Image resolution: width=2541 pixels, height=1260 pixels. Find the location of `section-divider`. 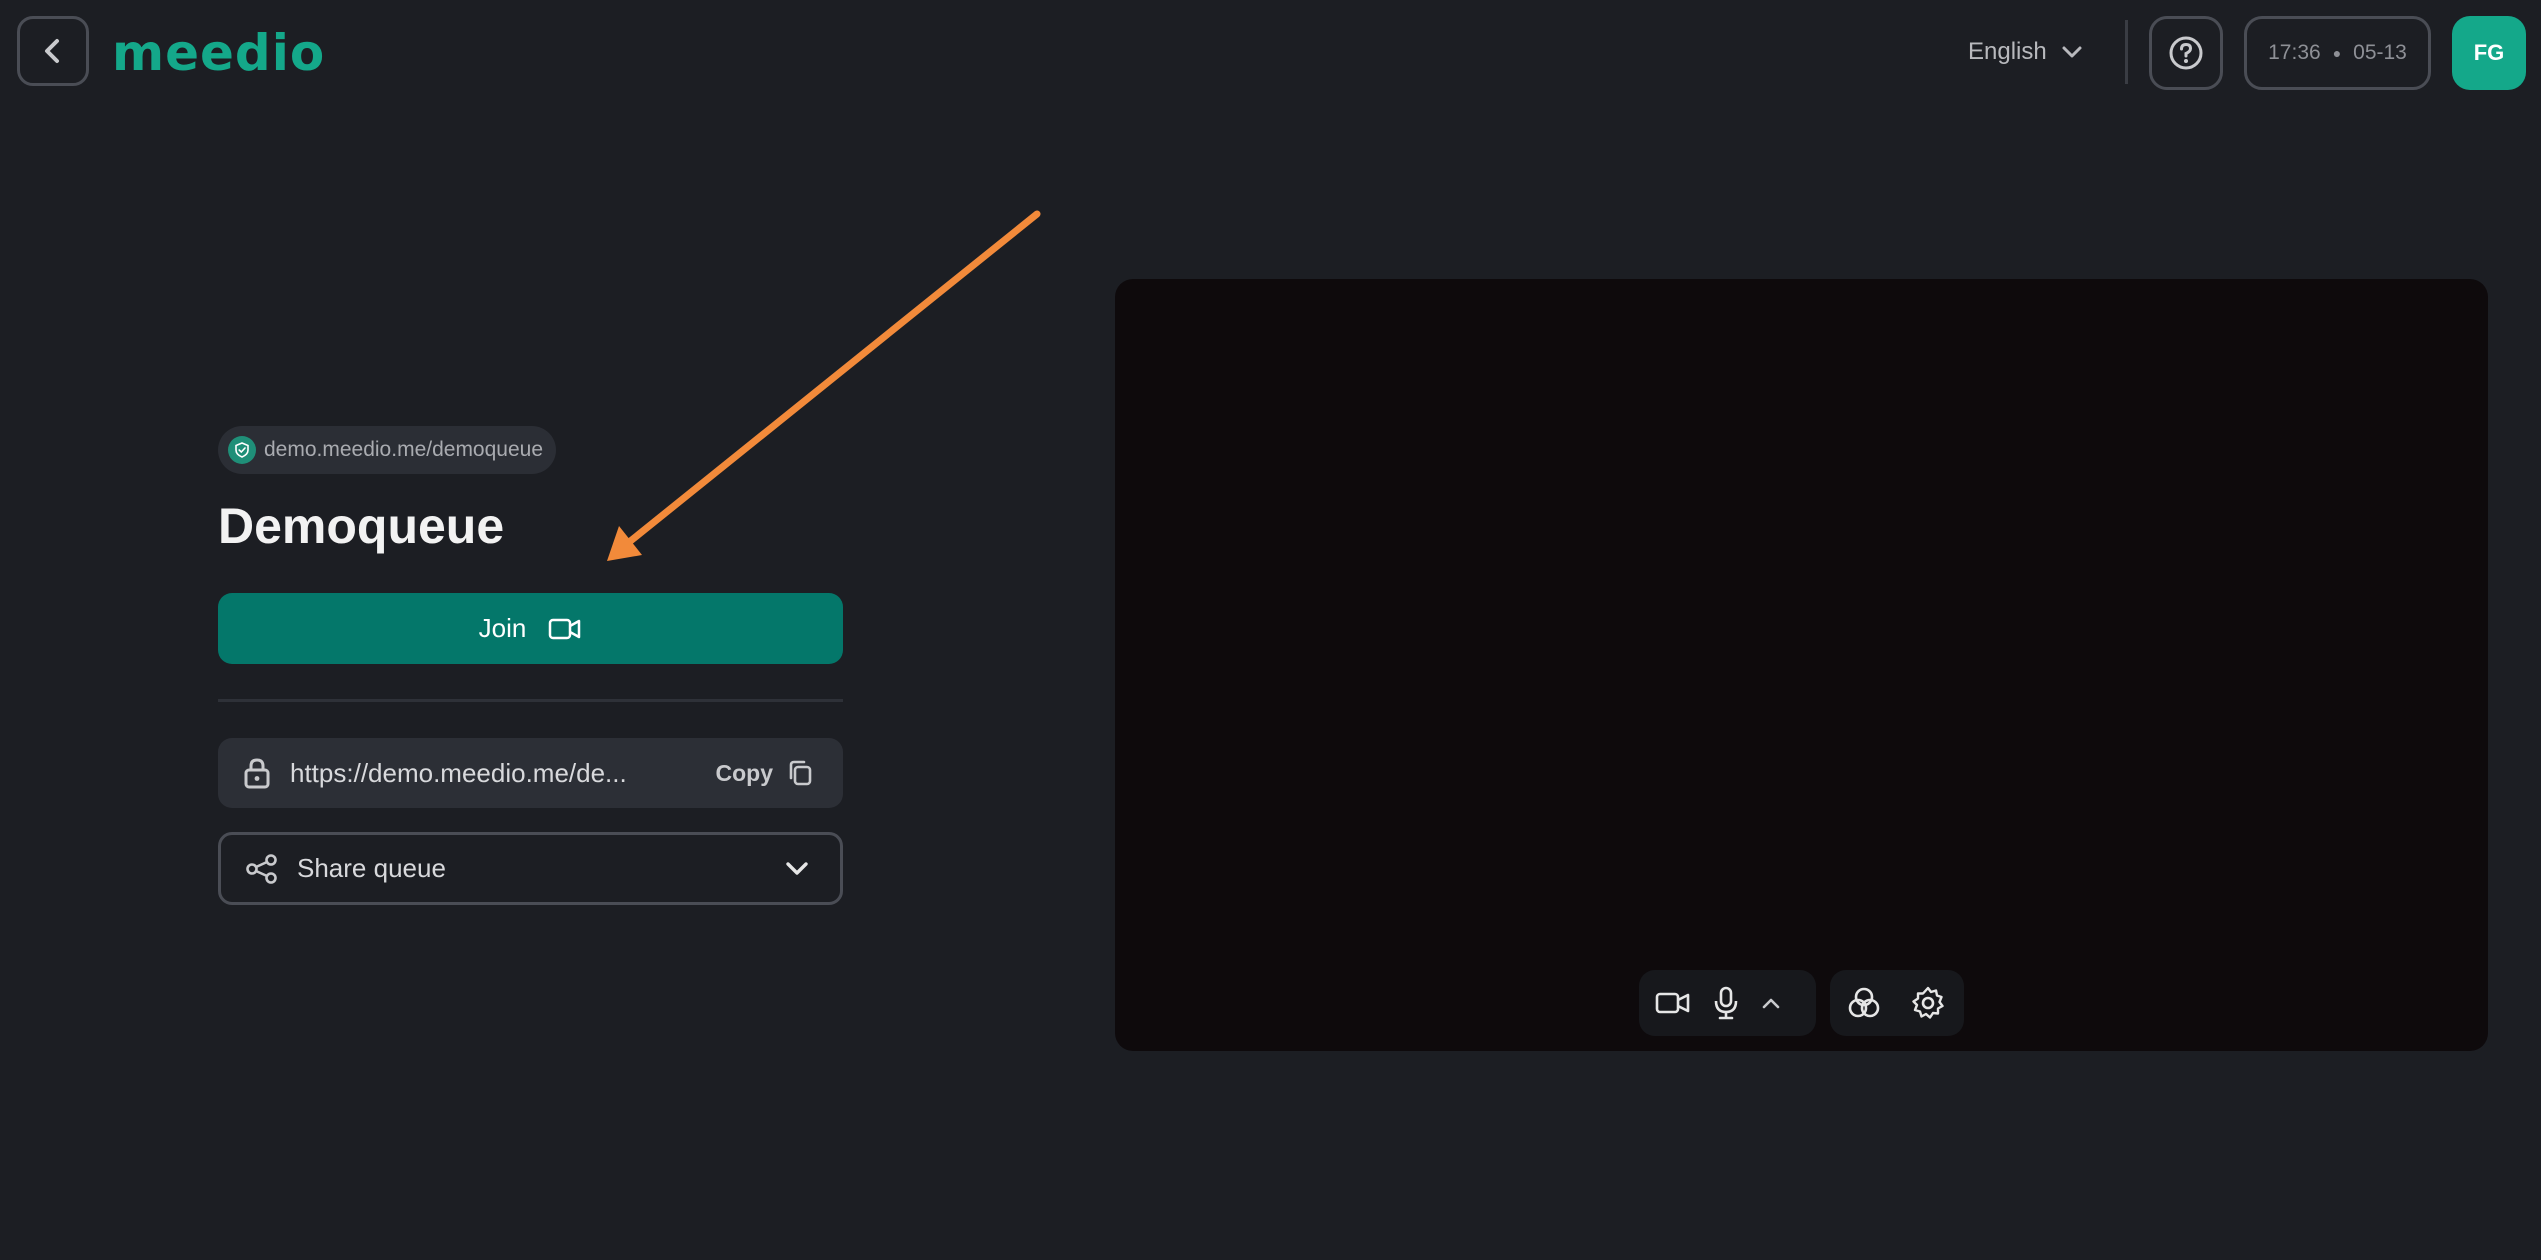

section-divider is located at coordinates (530, 700).